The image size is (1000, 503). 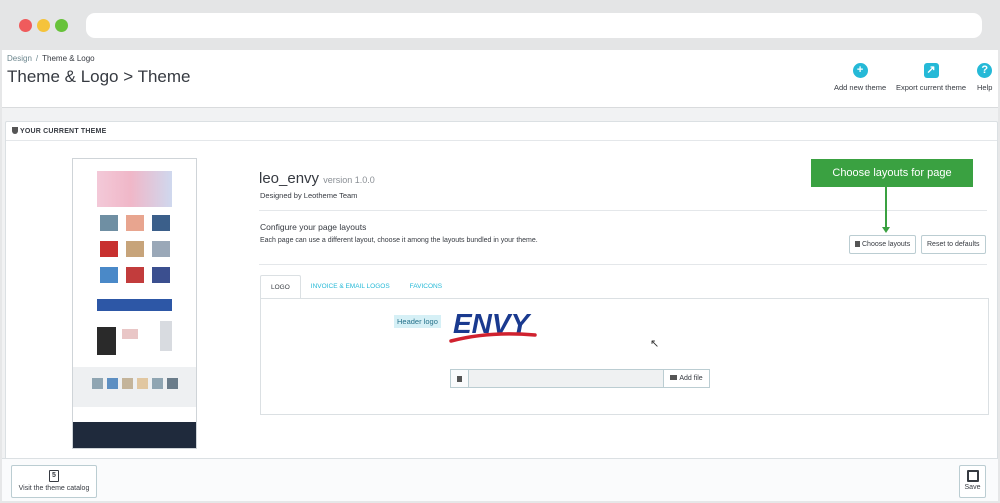 What do you see at coordinates (566, 378) in the screenshot?
I see `file-name-field` at bounding box center [566, 378].